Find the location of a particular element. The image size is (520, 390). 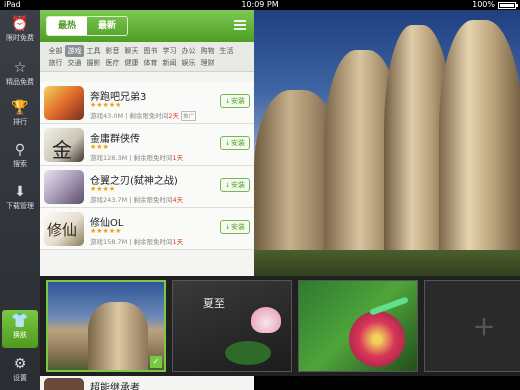

category-chip: 体育 is located at coordinates (150, 63).